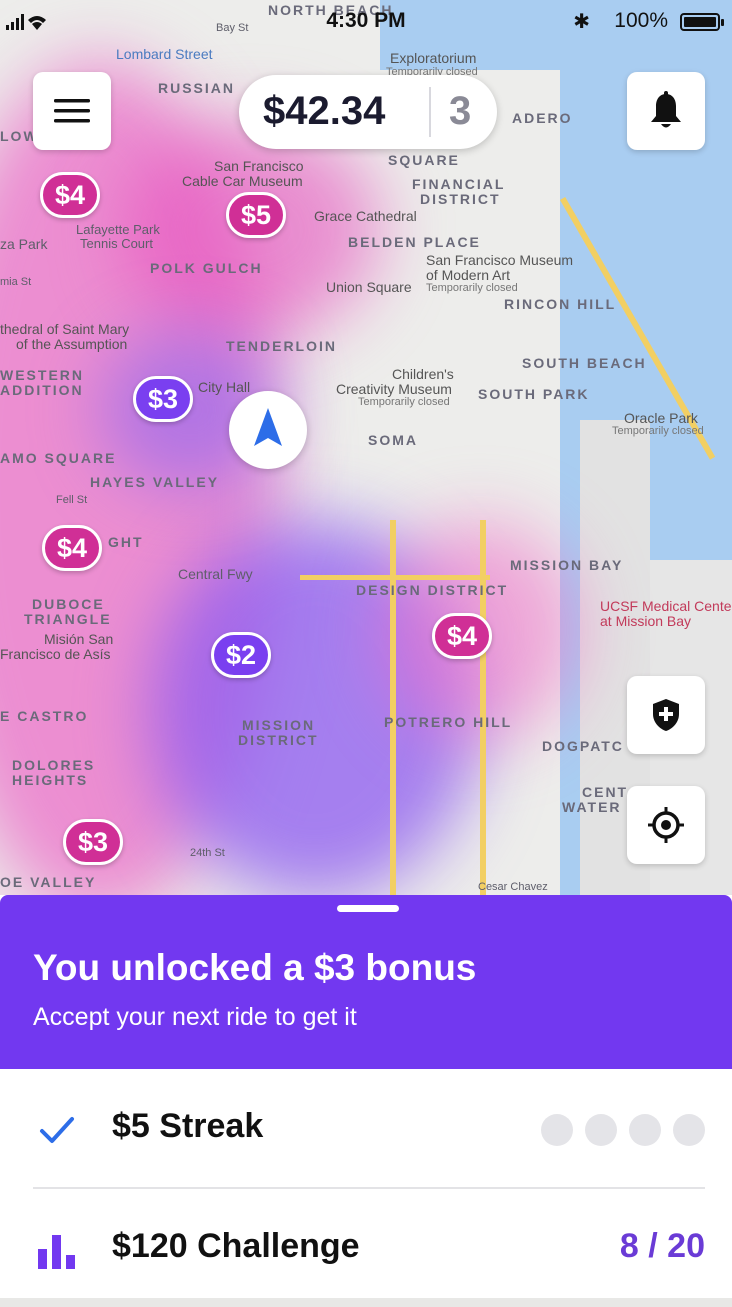  I want to click on label-soma: SOMA, so click(393, 440).